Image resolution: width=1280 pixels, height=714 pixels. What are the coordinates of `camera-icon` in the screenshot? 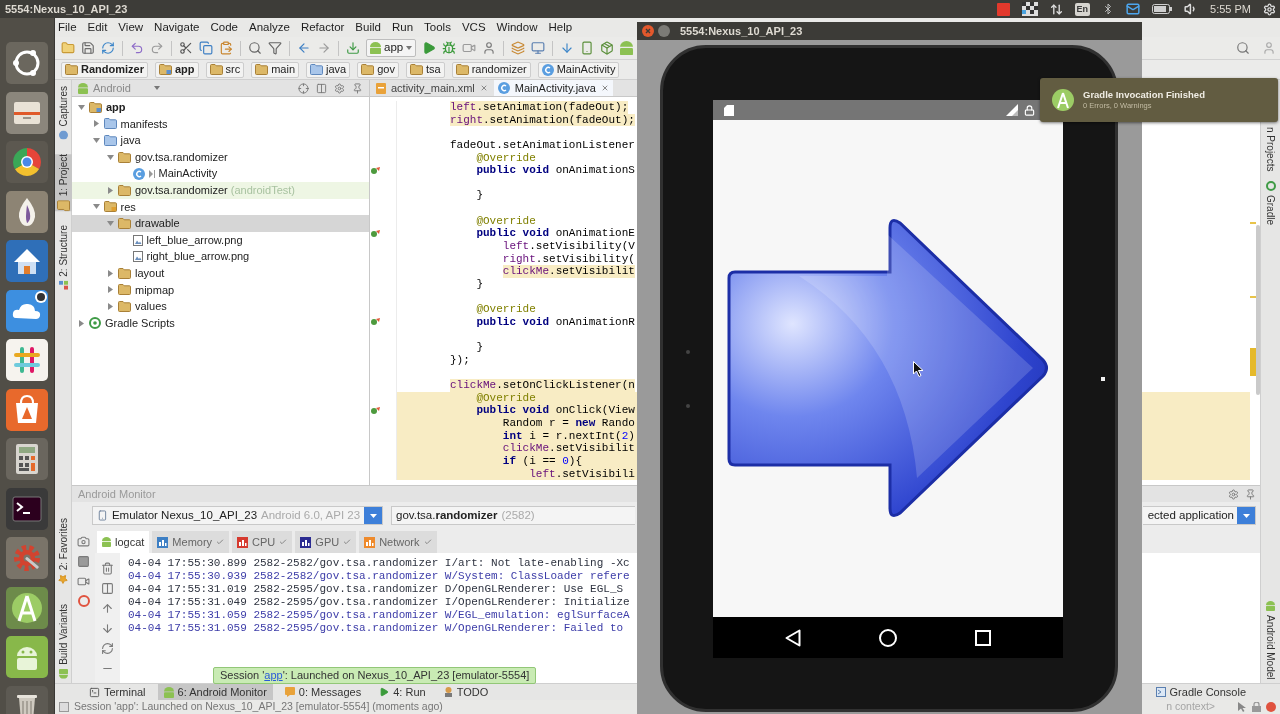 It's located at (83, 541).